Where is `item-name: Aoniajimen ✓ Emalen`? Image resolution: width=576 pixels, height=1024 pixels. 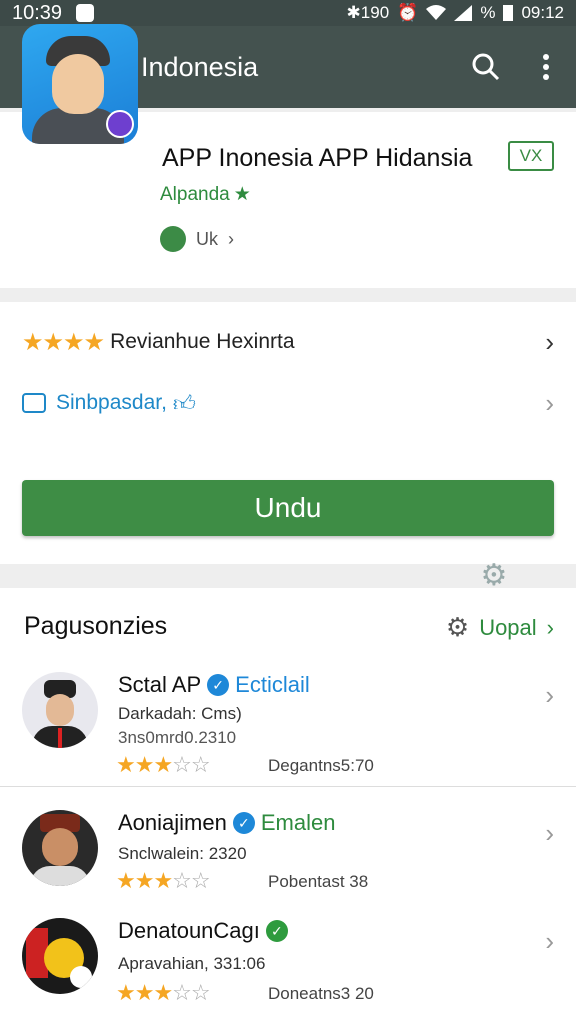
item-name: Aoniajimen ✓ Emalen is located at coordinates (227, 822).